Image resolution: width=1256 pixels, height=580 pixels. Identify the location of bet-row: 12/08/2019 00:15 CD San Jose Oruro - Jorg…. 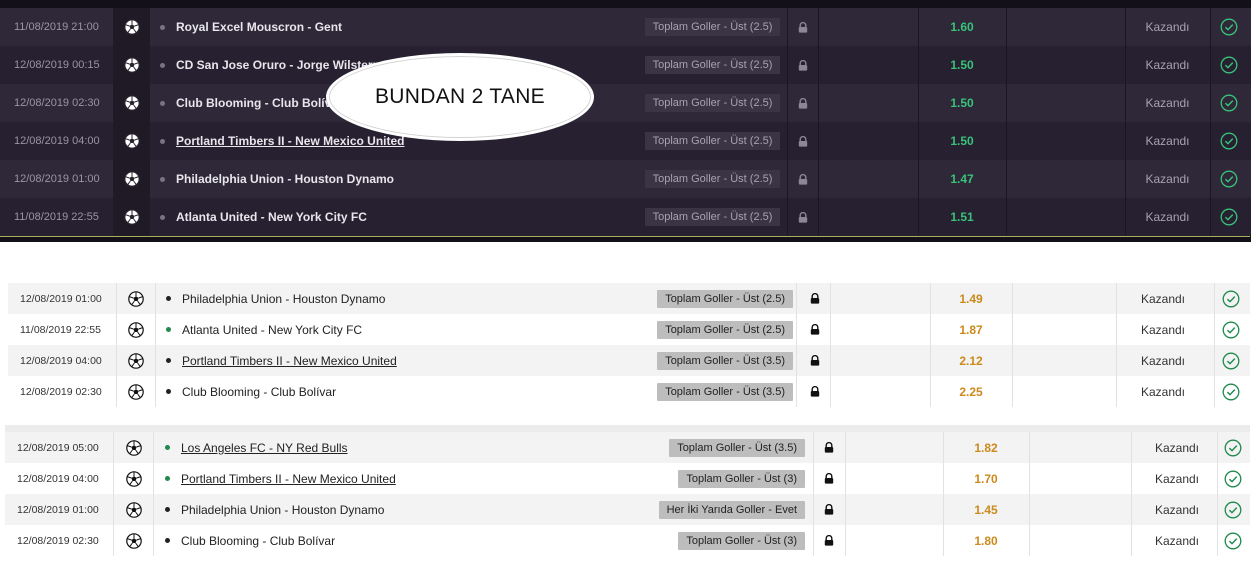
(625, 65).